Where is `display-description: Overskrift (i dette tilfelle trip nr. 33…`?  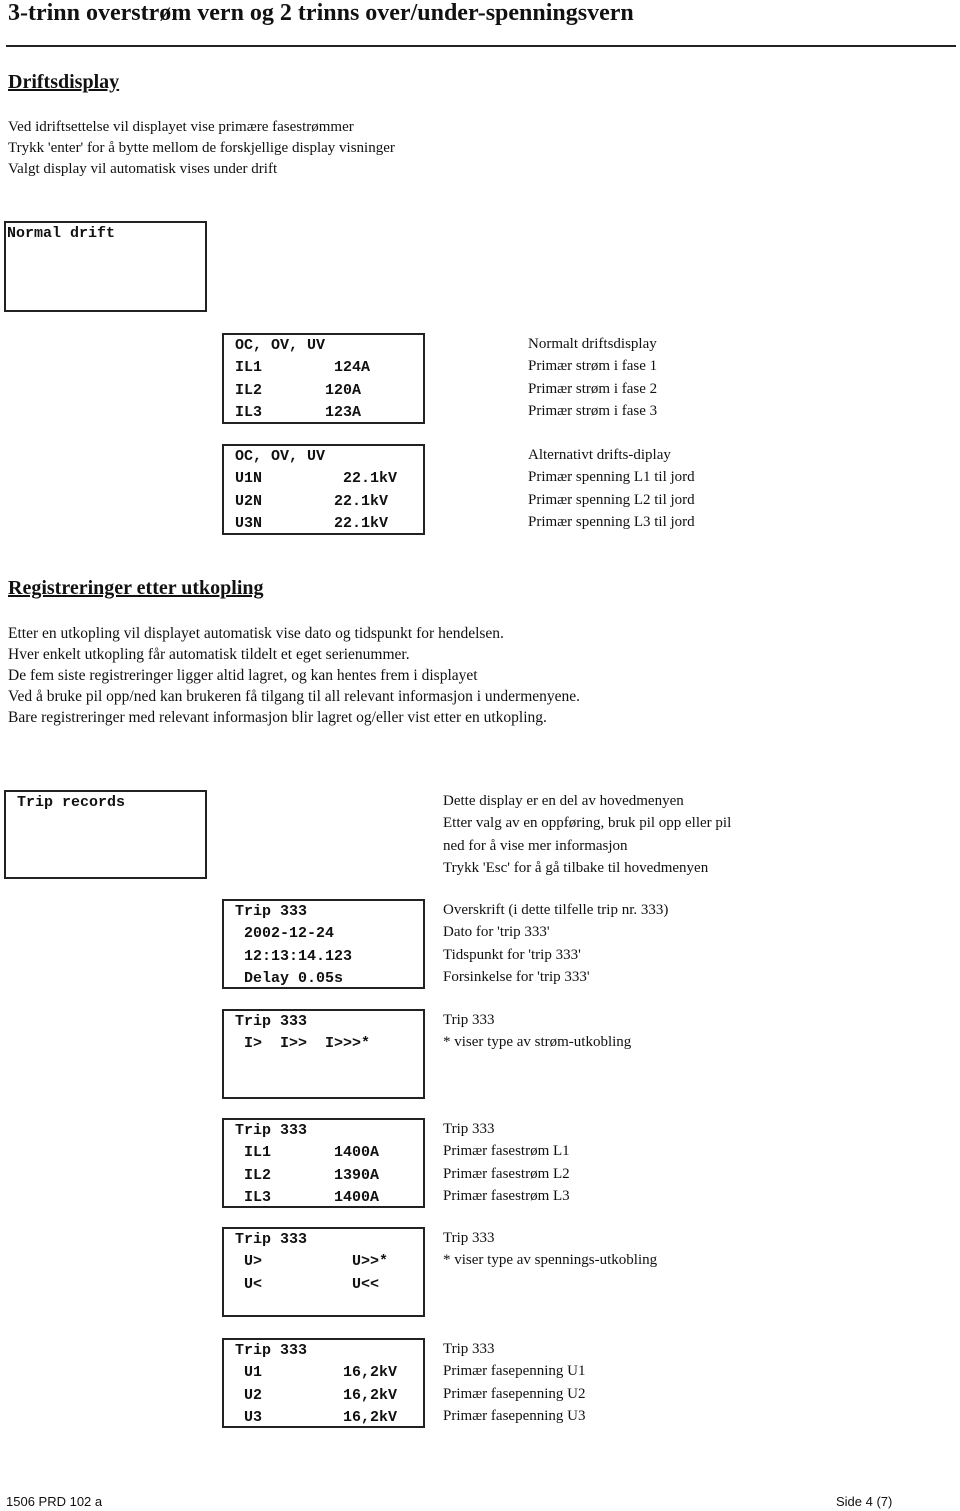 display-description: Overskrift (i dette tilfelle trip nr. 33… is located at coordinates (556, 944).